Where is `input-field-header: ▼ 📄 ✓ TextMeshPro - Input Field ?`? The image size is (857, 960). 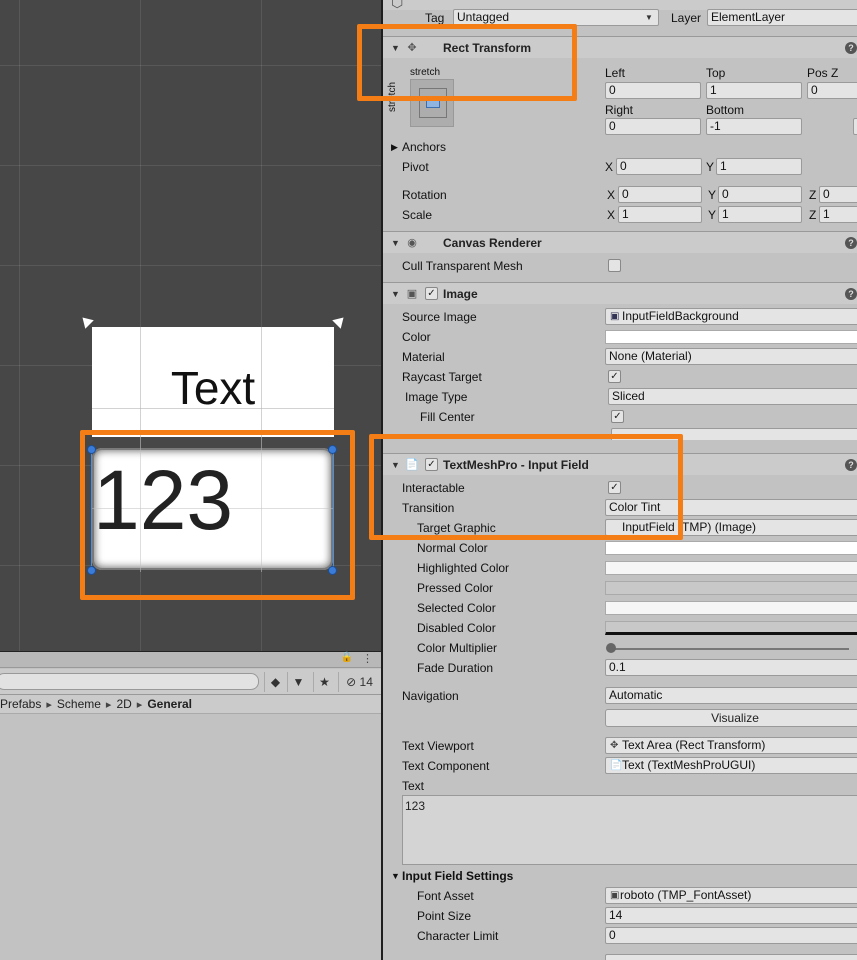
input-field-header: ▼ 📄 ✓ TextMeshPro - Input Field ? is located at coordinates (620, 464).